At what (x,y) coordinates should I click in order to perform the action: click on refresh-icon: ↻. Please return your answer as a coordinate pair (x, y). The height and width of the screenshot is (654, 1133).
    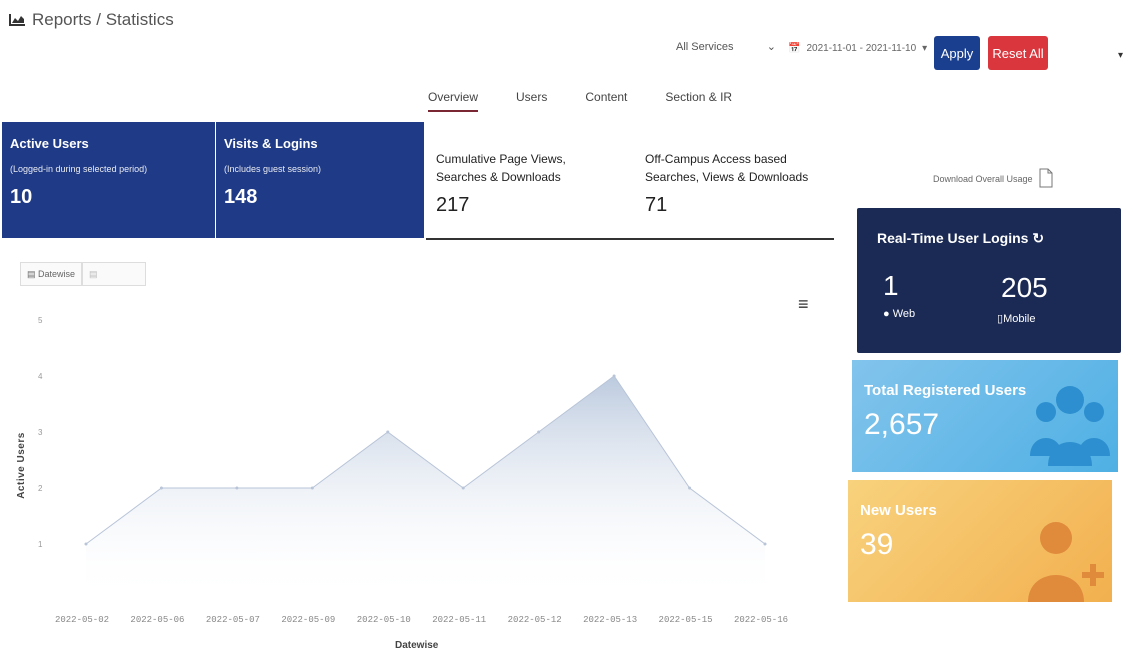
    Looking at the image, I should click on (1038, 238).